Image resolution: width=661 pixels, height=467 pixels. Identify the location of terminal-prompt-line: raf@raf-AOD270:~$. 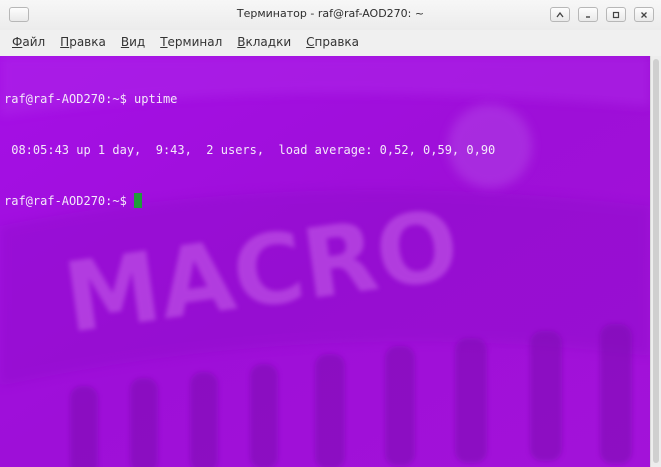
(249, 201).